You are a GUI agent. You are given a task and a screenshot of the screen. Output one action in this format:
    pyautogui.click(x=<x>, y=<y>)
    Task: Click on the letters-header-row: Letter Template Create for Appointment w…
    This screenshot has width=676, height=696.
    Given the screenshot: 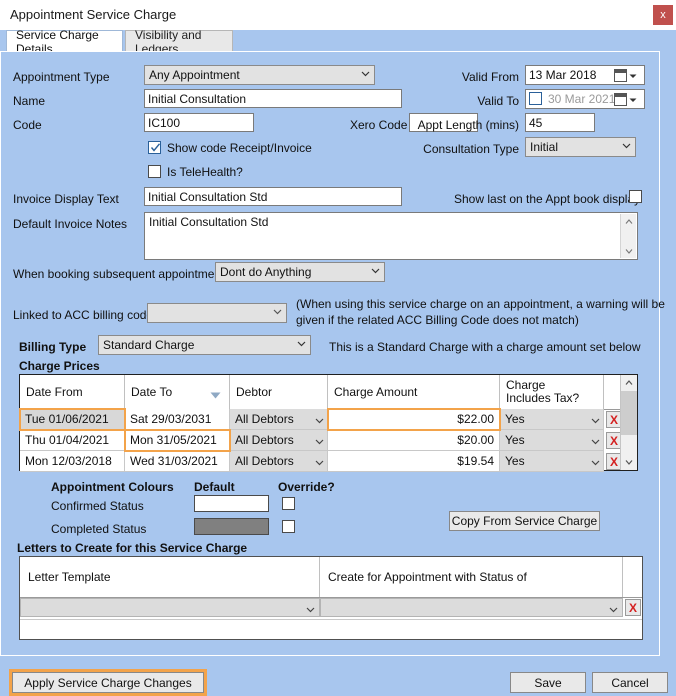 What is the action you would take?
    pyautogui.click(x=331, y=577)
    